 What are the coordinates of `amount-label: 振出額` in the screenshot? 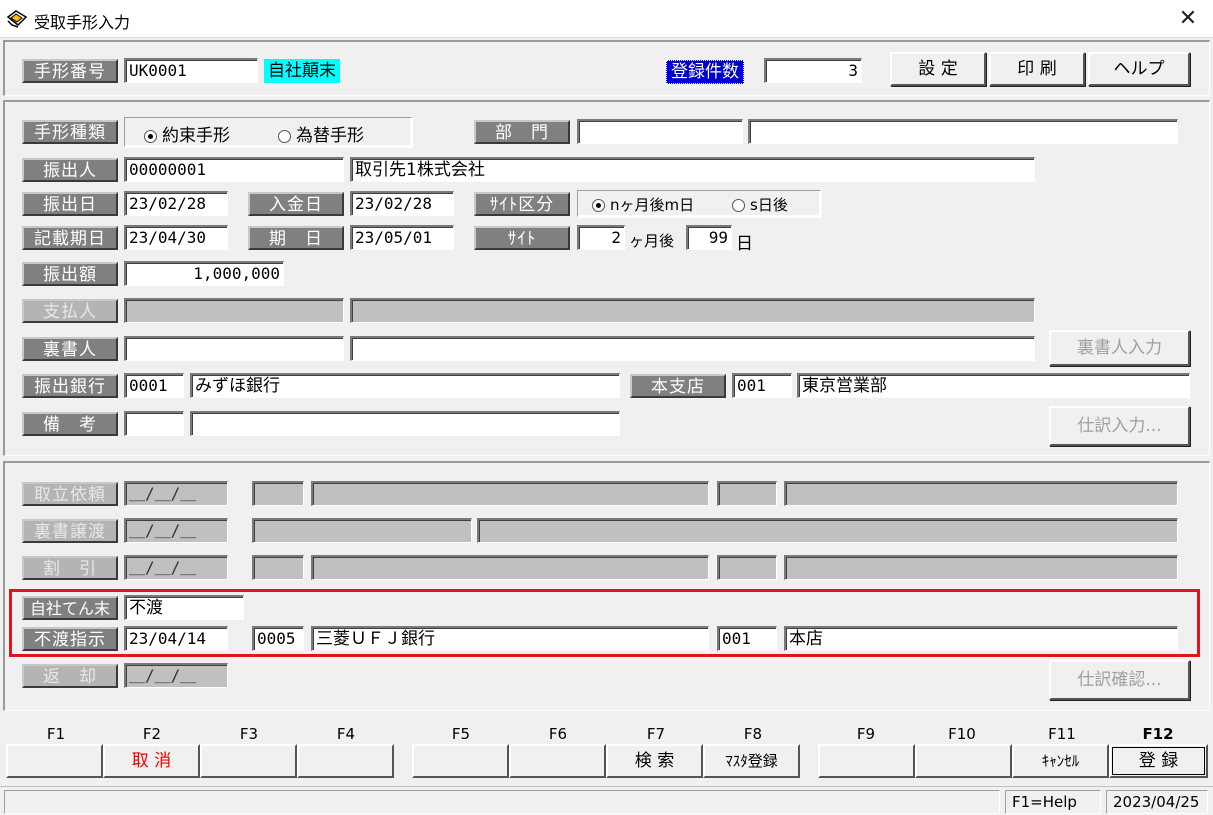 It's located at (70, 274).